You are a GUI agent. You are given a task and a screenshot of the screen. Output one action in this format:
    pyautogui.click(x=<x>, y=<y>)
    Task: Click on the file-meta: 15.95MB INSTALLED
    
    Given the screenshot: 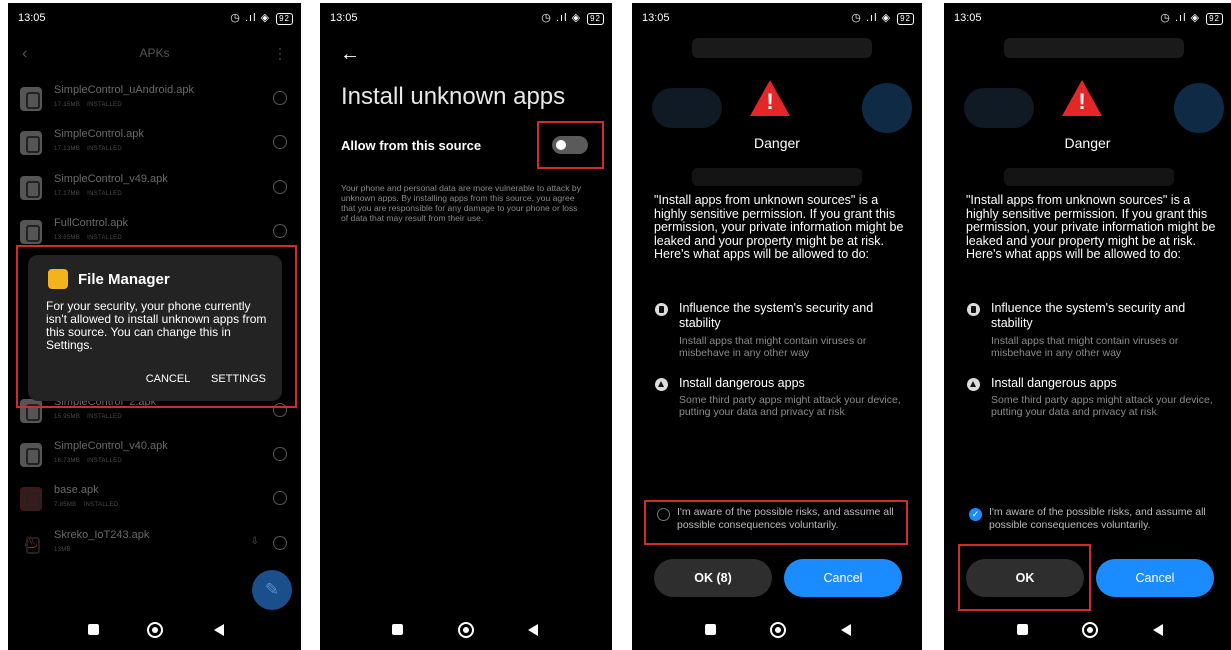 What is the action you would take?
    pyautogui.click(x=88, y=417)
    